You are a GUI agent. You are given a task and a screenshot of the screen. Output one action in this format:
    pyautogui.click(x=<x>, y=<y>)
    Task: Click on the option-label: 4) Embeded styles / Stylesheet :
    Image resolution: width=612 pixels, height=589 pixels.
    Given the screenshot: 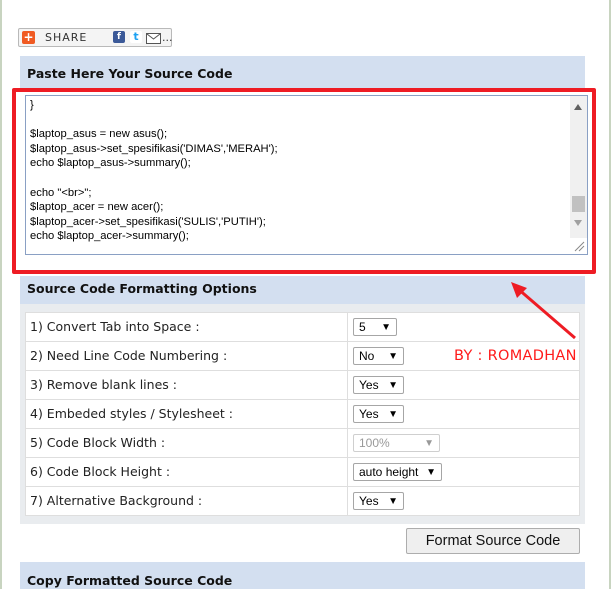 What is the action you would take?
    pyautogui.click(x=186, y=414)
    